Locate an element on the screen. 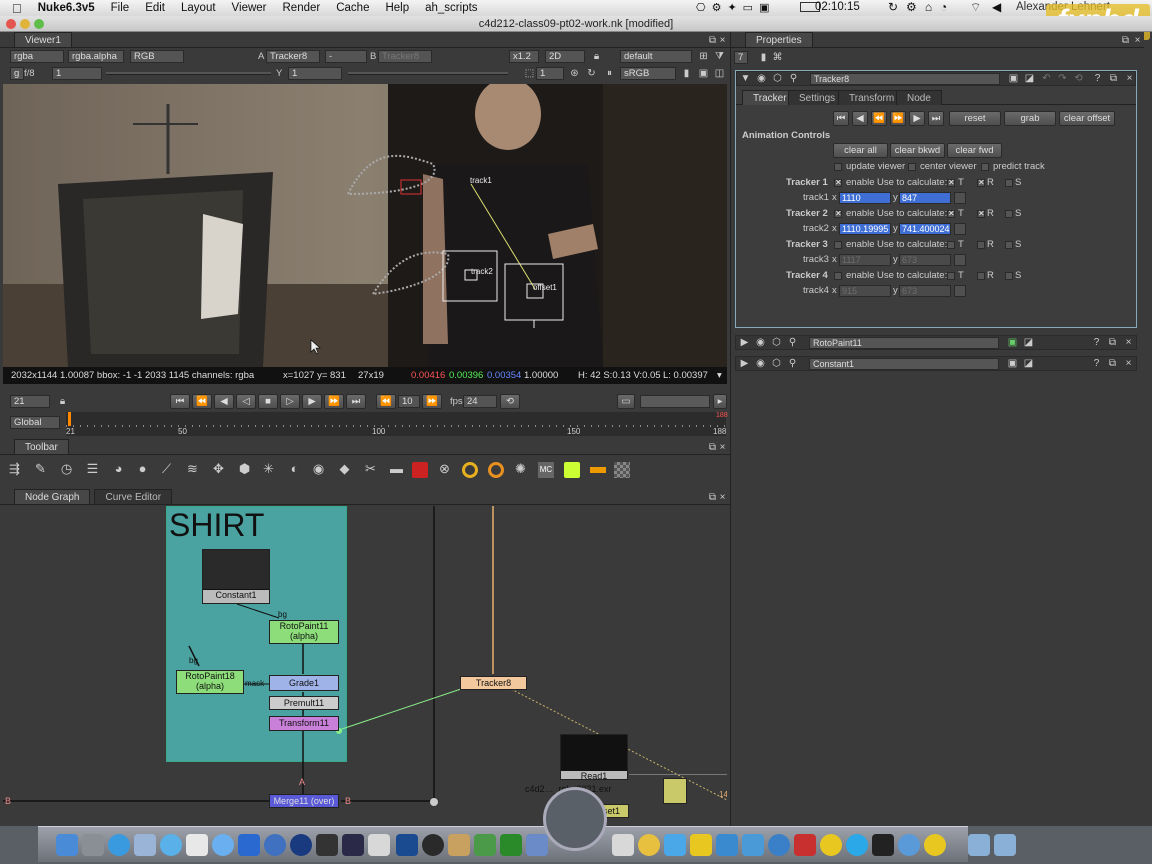  browser-icon is located at coordinates (753, 845).